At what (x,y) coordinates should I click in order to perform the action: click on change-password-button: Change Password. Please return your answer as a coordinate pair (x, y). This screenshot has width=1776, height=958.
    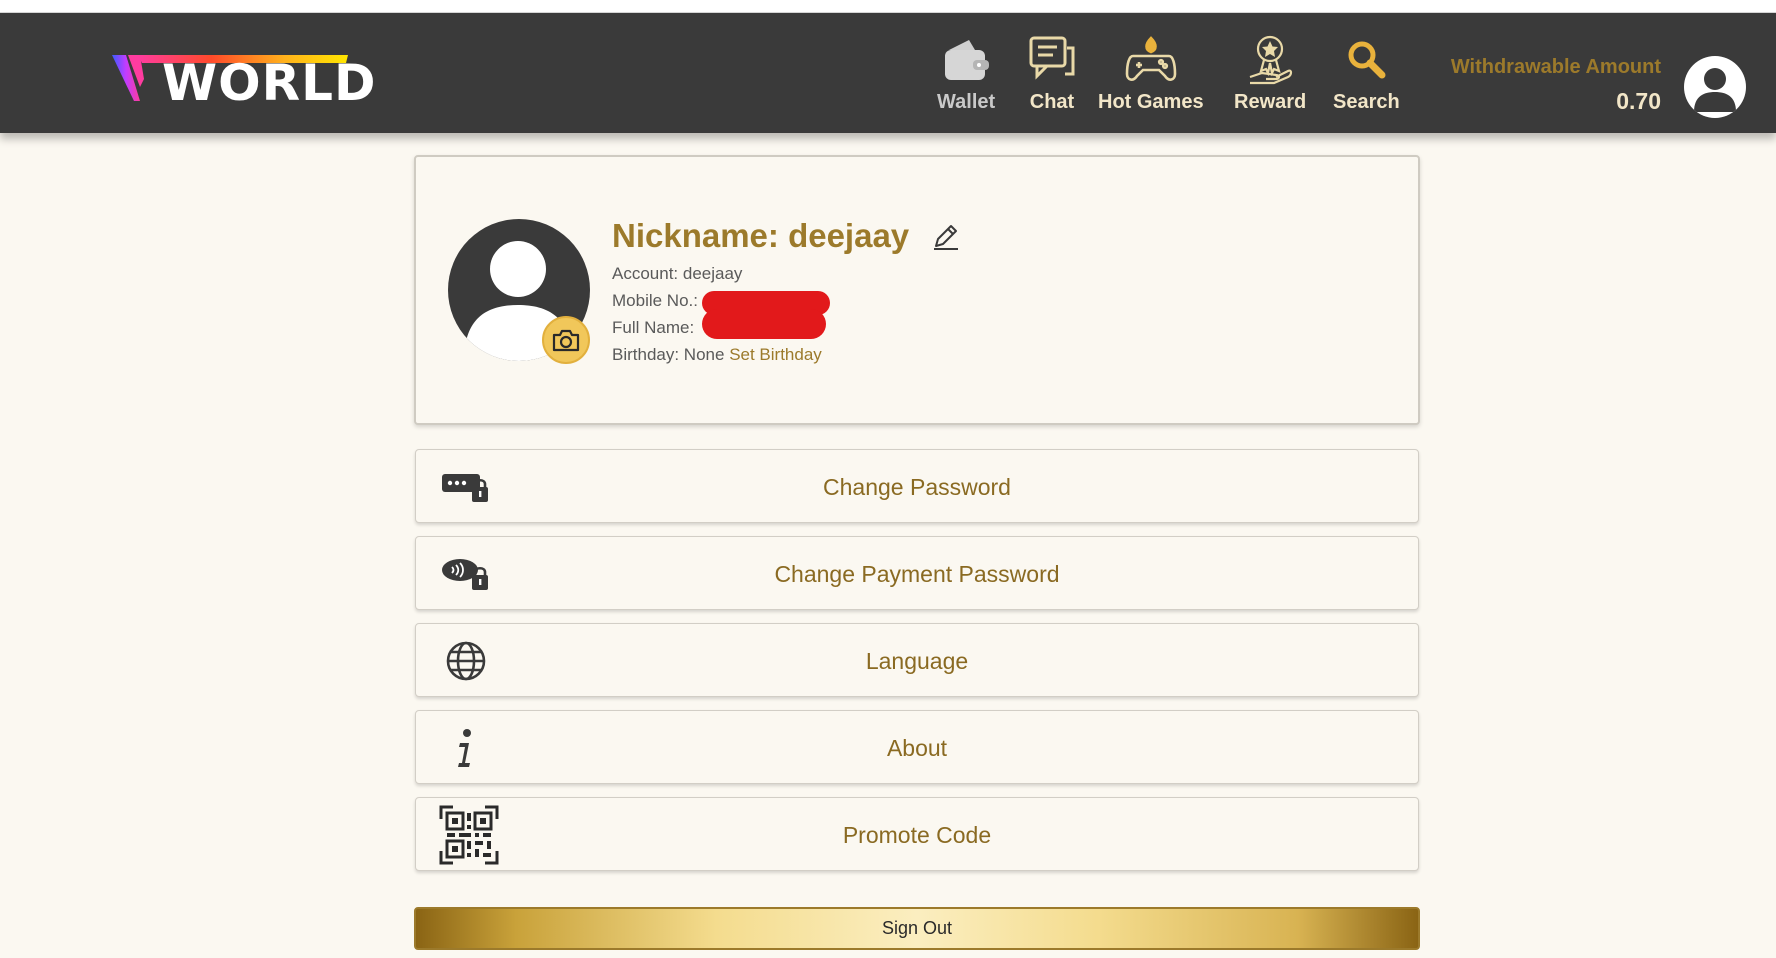
    Looking at the image, I should click on (917, 486).